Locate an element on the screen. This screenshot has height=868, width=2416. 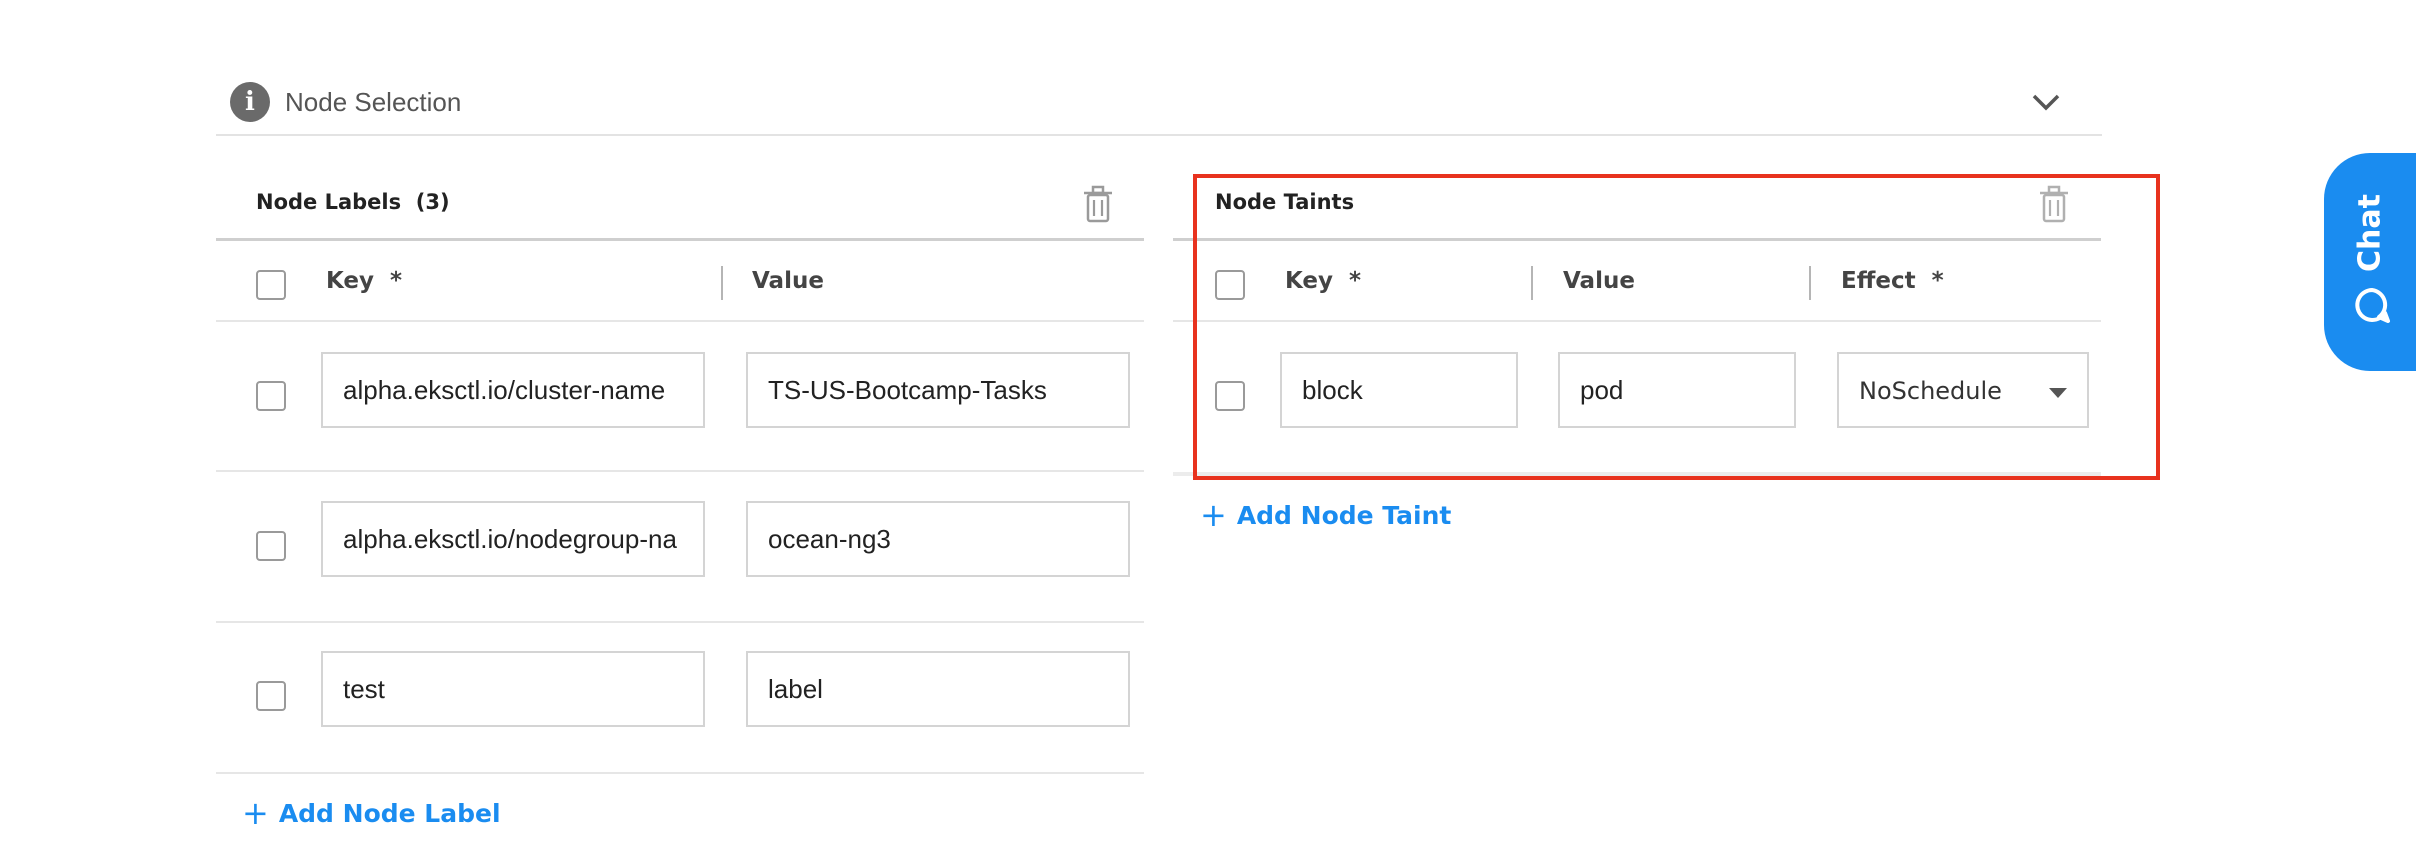
label-value-input: ocean-ng3 is located at coordinates (938, 539).